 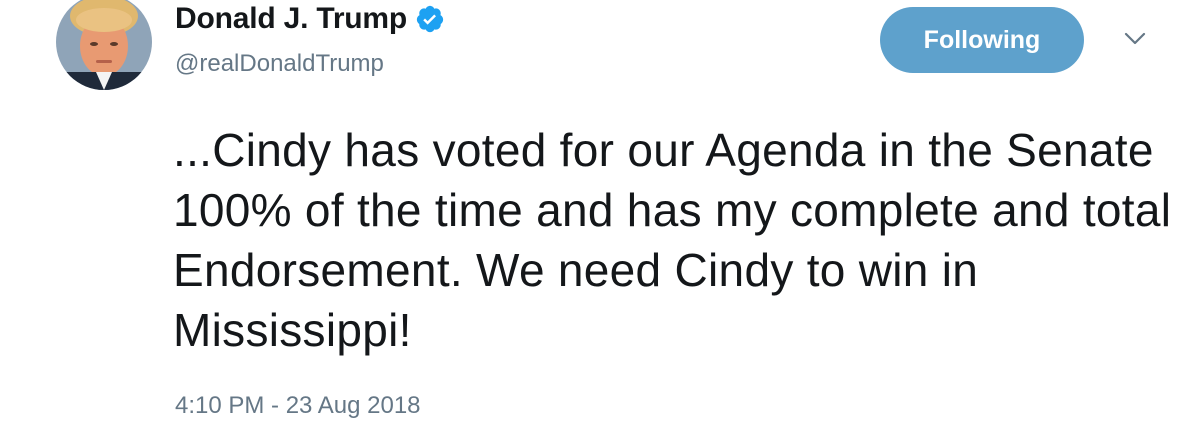 What do you see at coordinates (298, 406) in the screenshot?
I see `tweet-timestamp: 4:10 PM - 23 Aug 2018` at bounding box center [298, 406].